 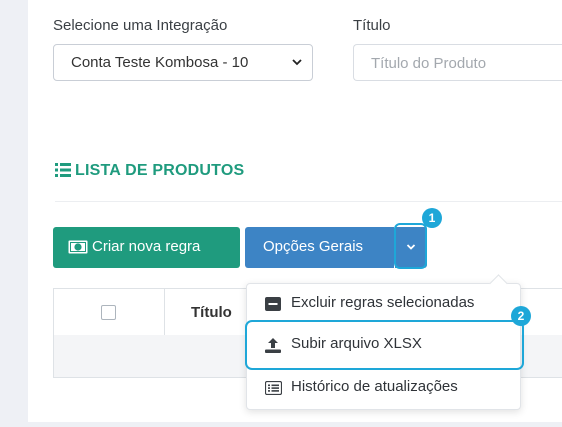 I want to click on create-rule-button: Criar nova regra, so click(x=146, y=247).